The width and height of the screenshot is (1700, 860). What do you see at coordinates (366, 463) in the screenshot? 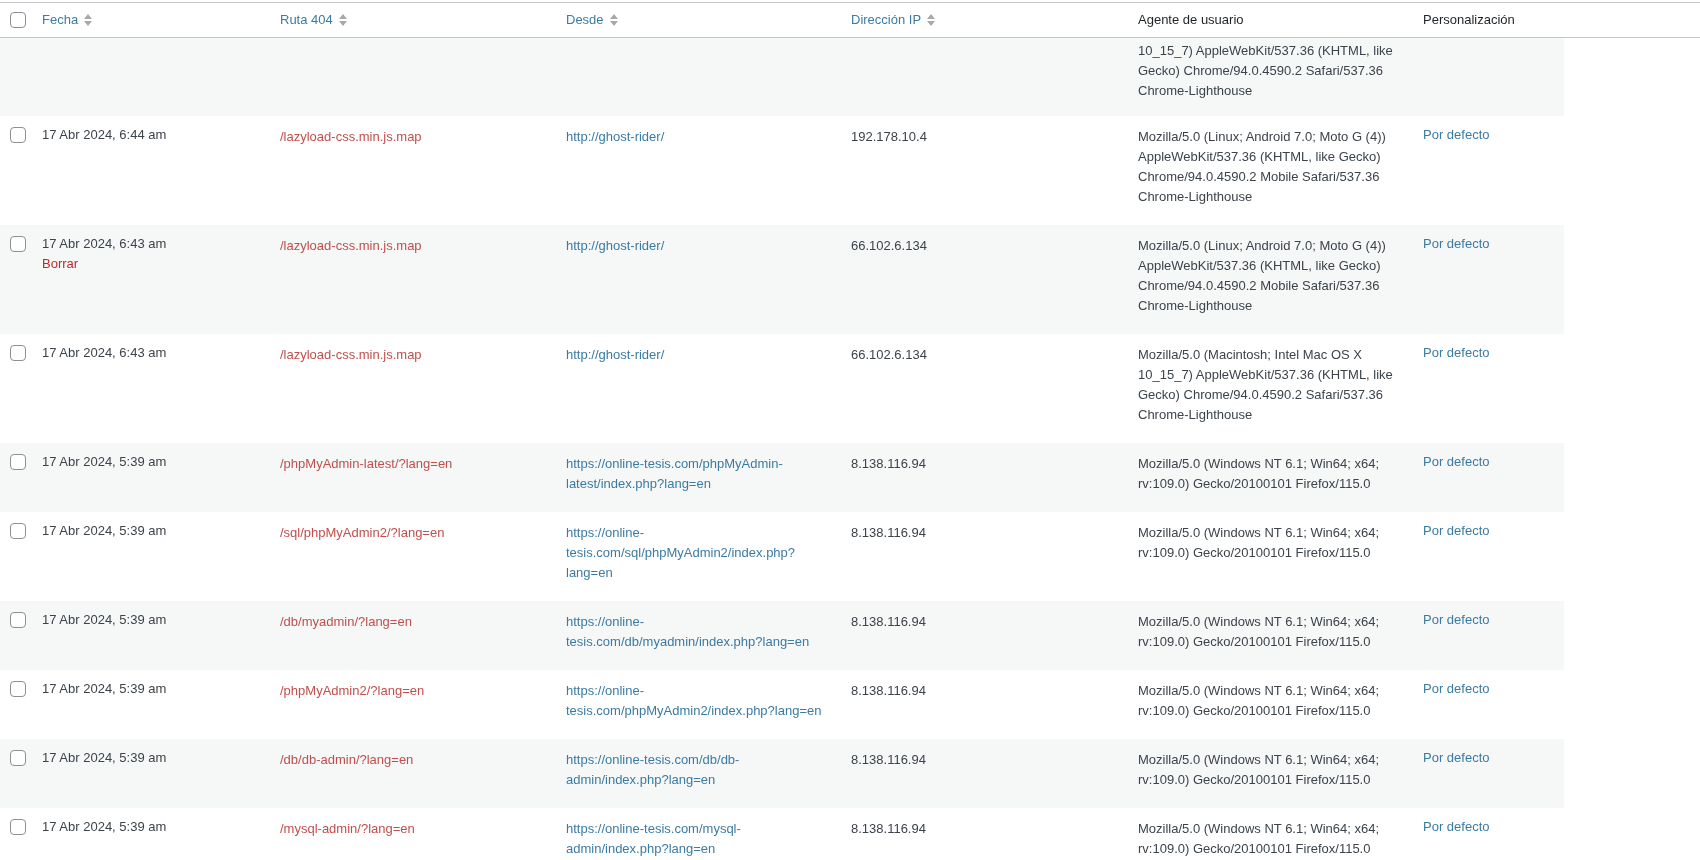
I see `path-text: /phpMyAdmin-latest/?lang=en` at bounding box center [366, 463].